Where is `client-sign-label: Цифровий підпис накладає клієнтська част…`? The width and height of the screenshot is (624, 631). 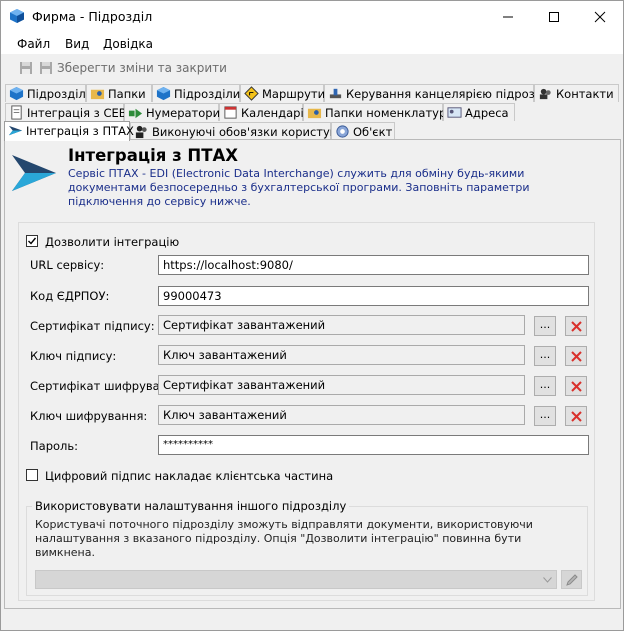 client-sign-label: Цифровий підпис накладає клієнтська част… is located at coordinates (189, 476).